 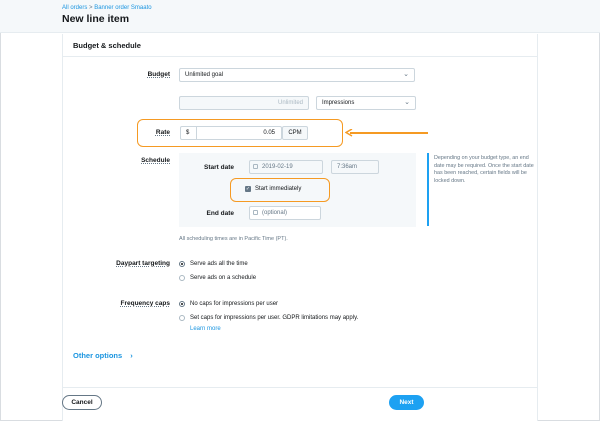 I want to click on info-accent-bar, so click(x=428, y=189).